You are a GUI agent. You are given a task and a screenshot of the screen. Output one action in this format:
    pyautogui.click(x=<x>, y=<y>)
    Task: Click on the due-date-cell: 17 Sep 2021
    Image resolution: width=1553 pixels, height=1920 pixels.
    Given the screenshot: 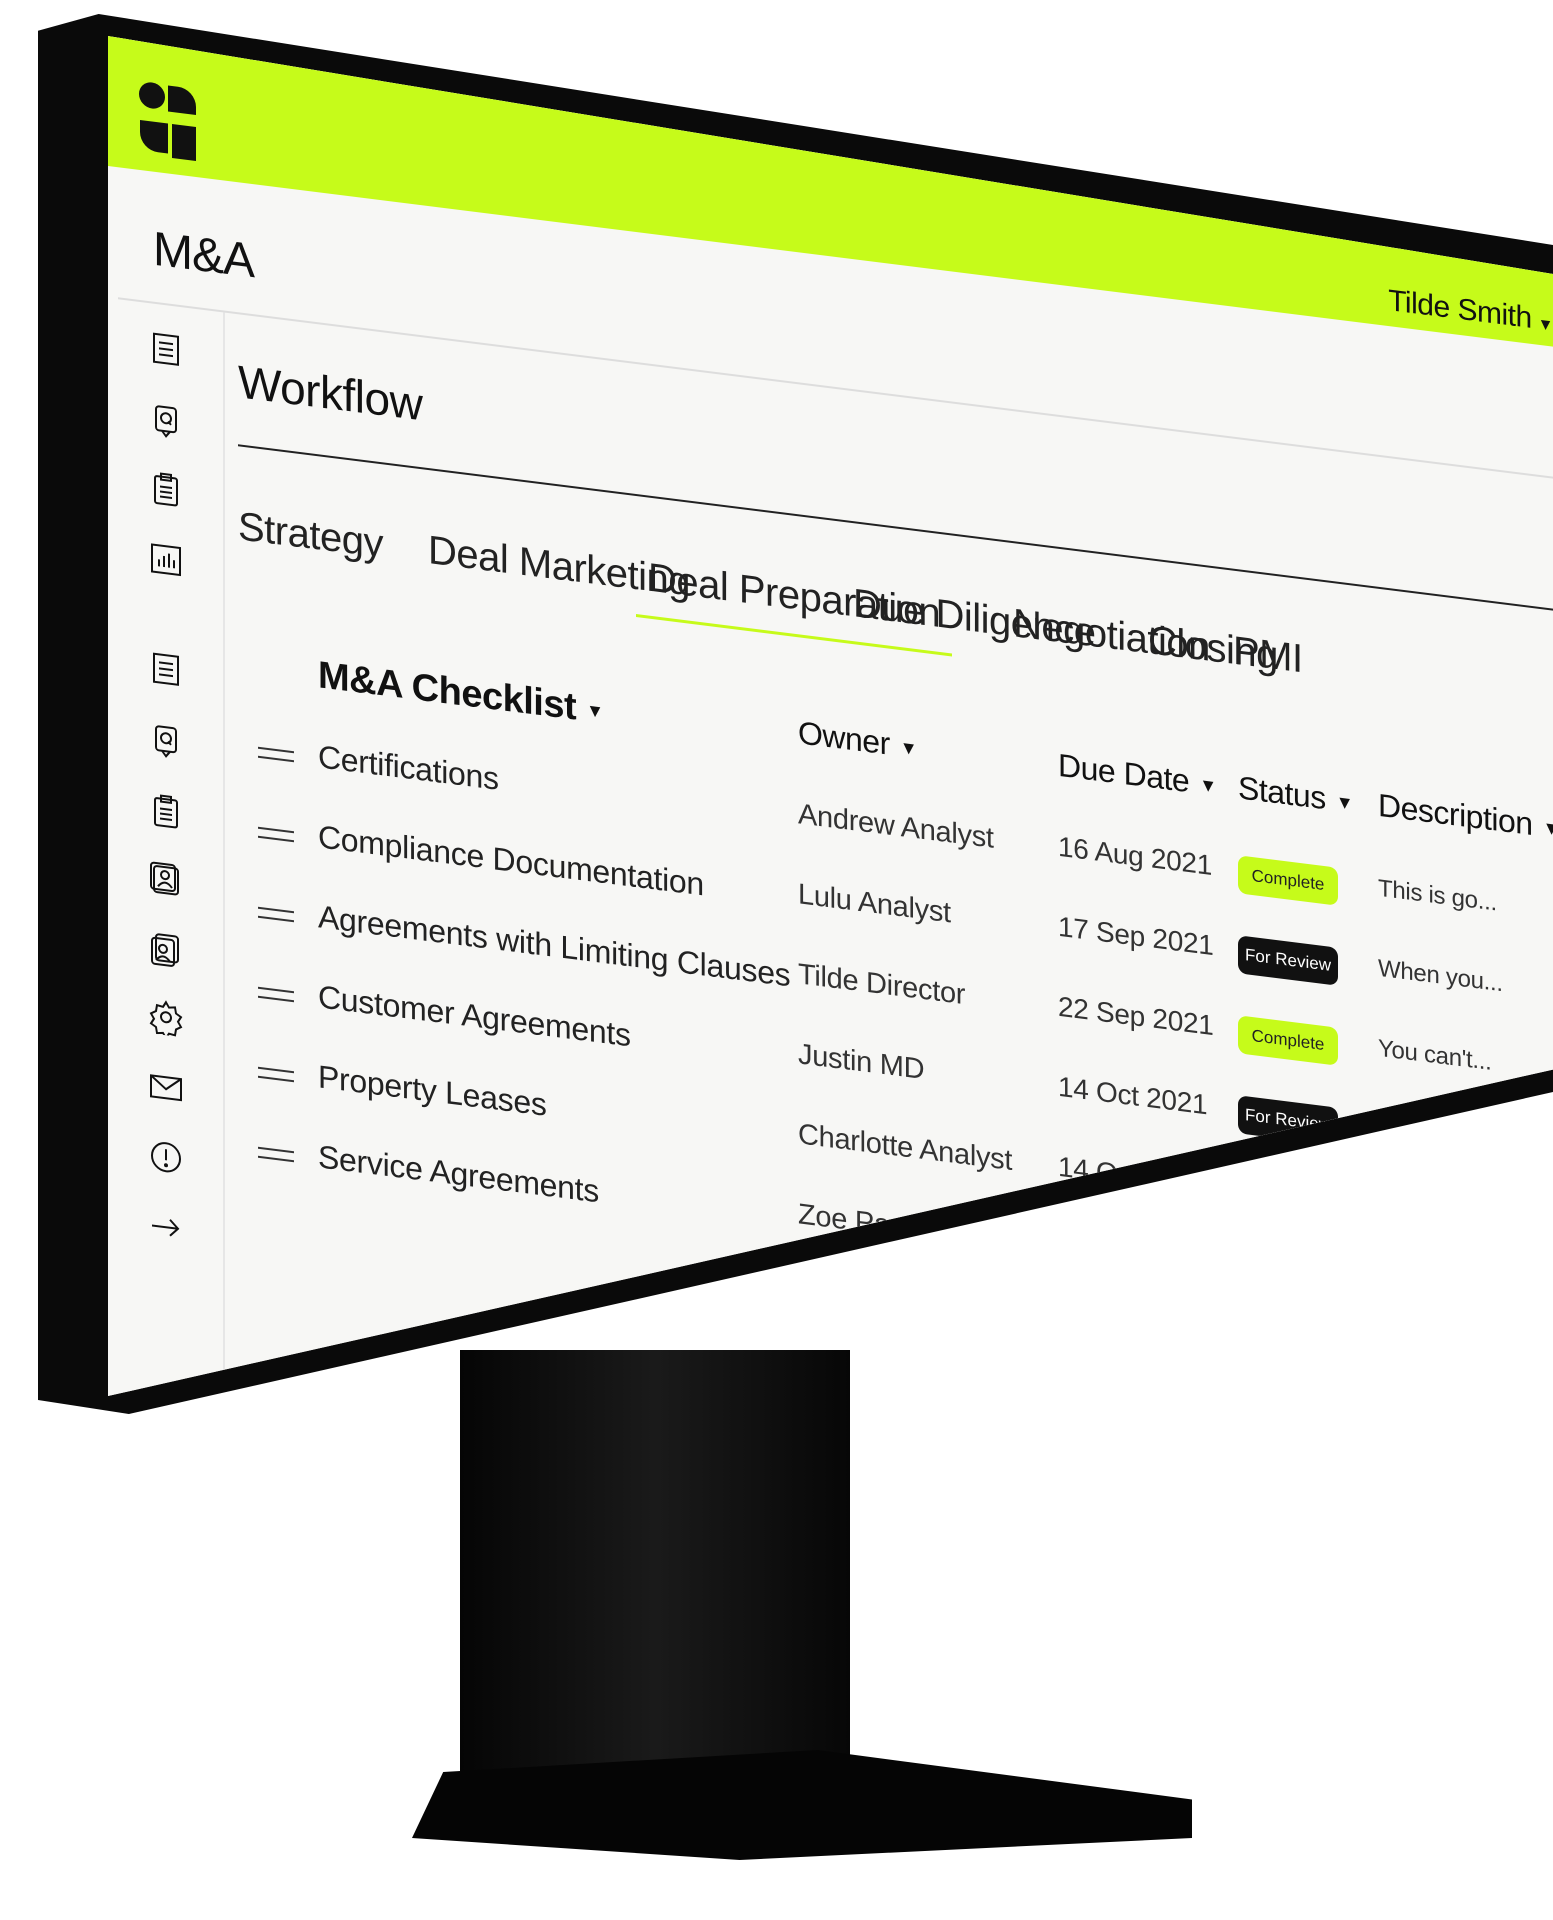 What is the action you would take?
    pyautogui.click(x=1136, y=936)
    